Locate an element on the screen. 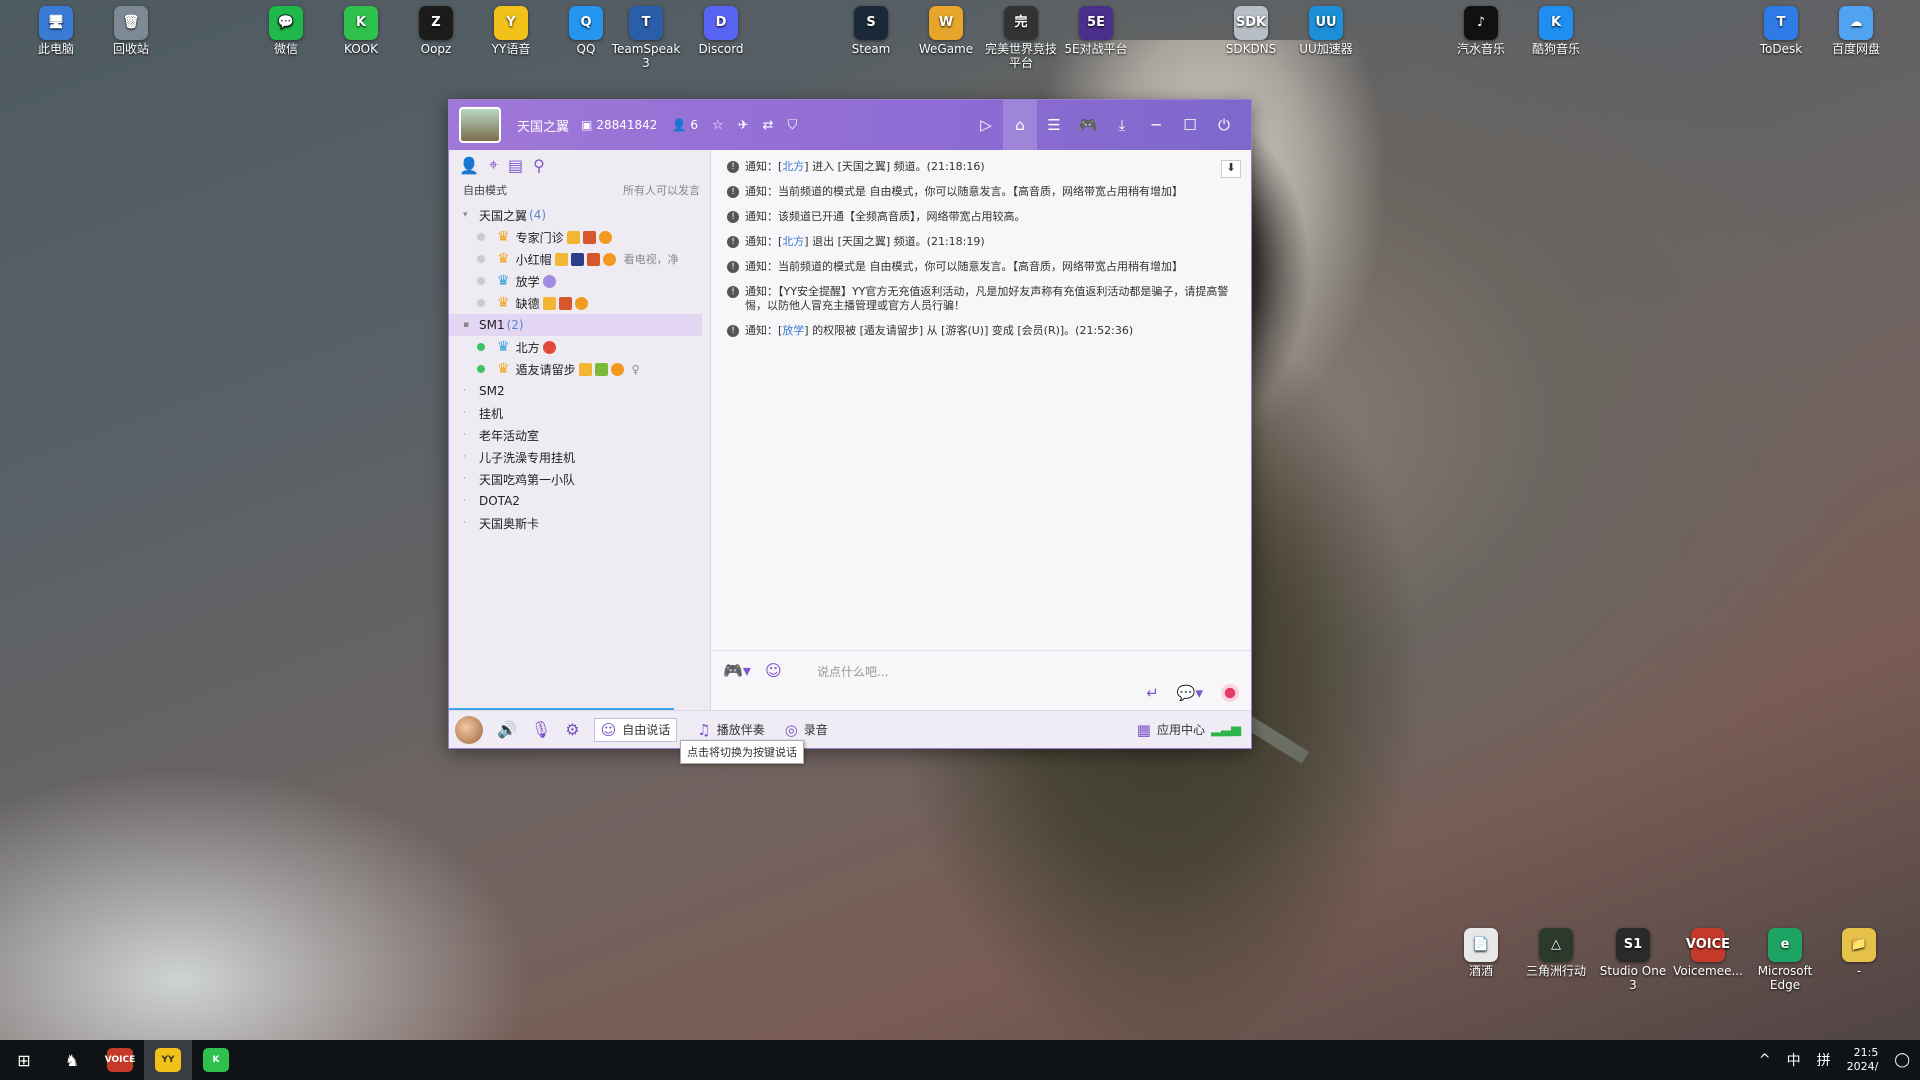 This screenshot has height=1080, width=1920. desktop-icon: SDK SDKDNS is located at coordinates (1251, 28).